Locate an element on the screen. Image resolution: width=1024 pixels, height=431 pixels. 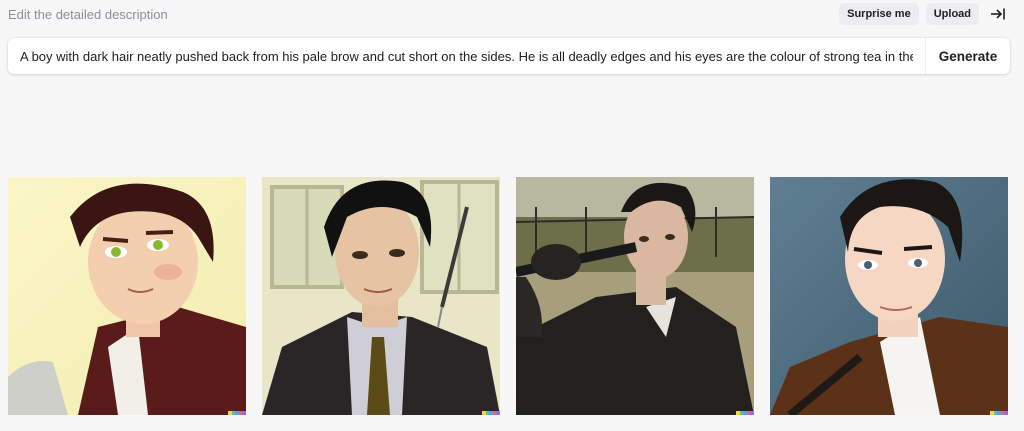
prompt-input is located at coordinates (466, 56).